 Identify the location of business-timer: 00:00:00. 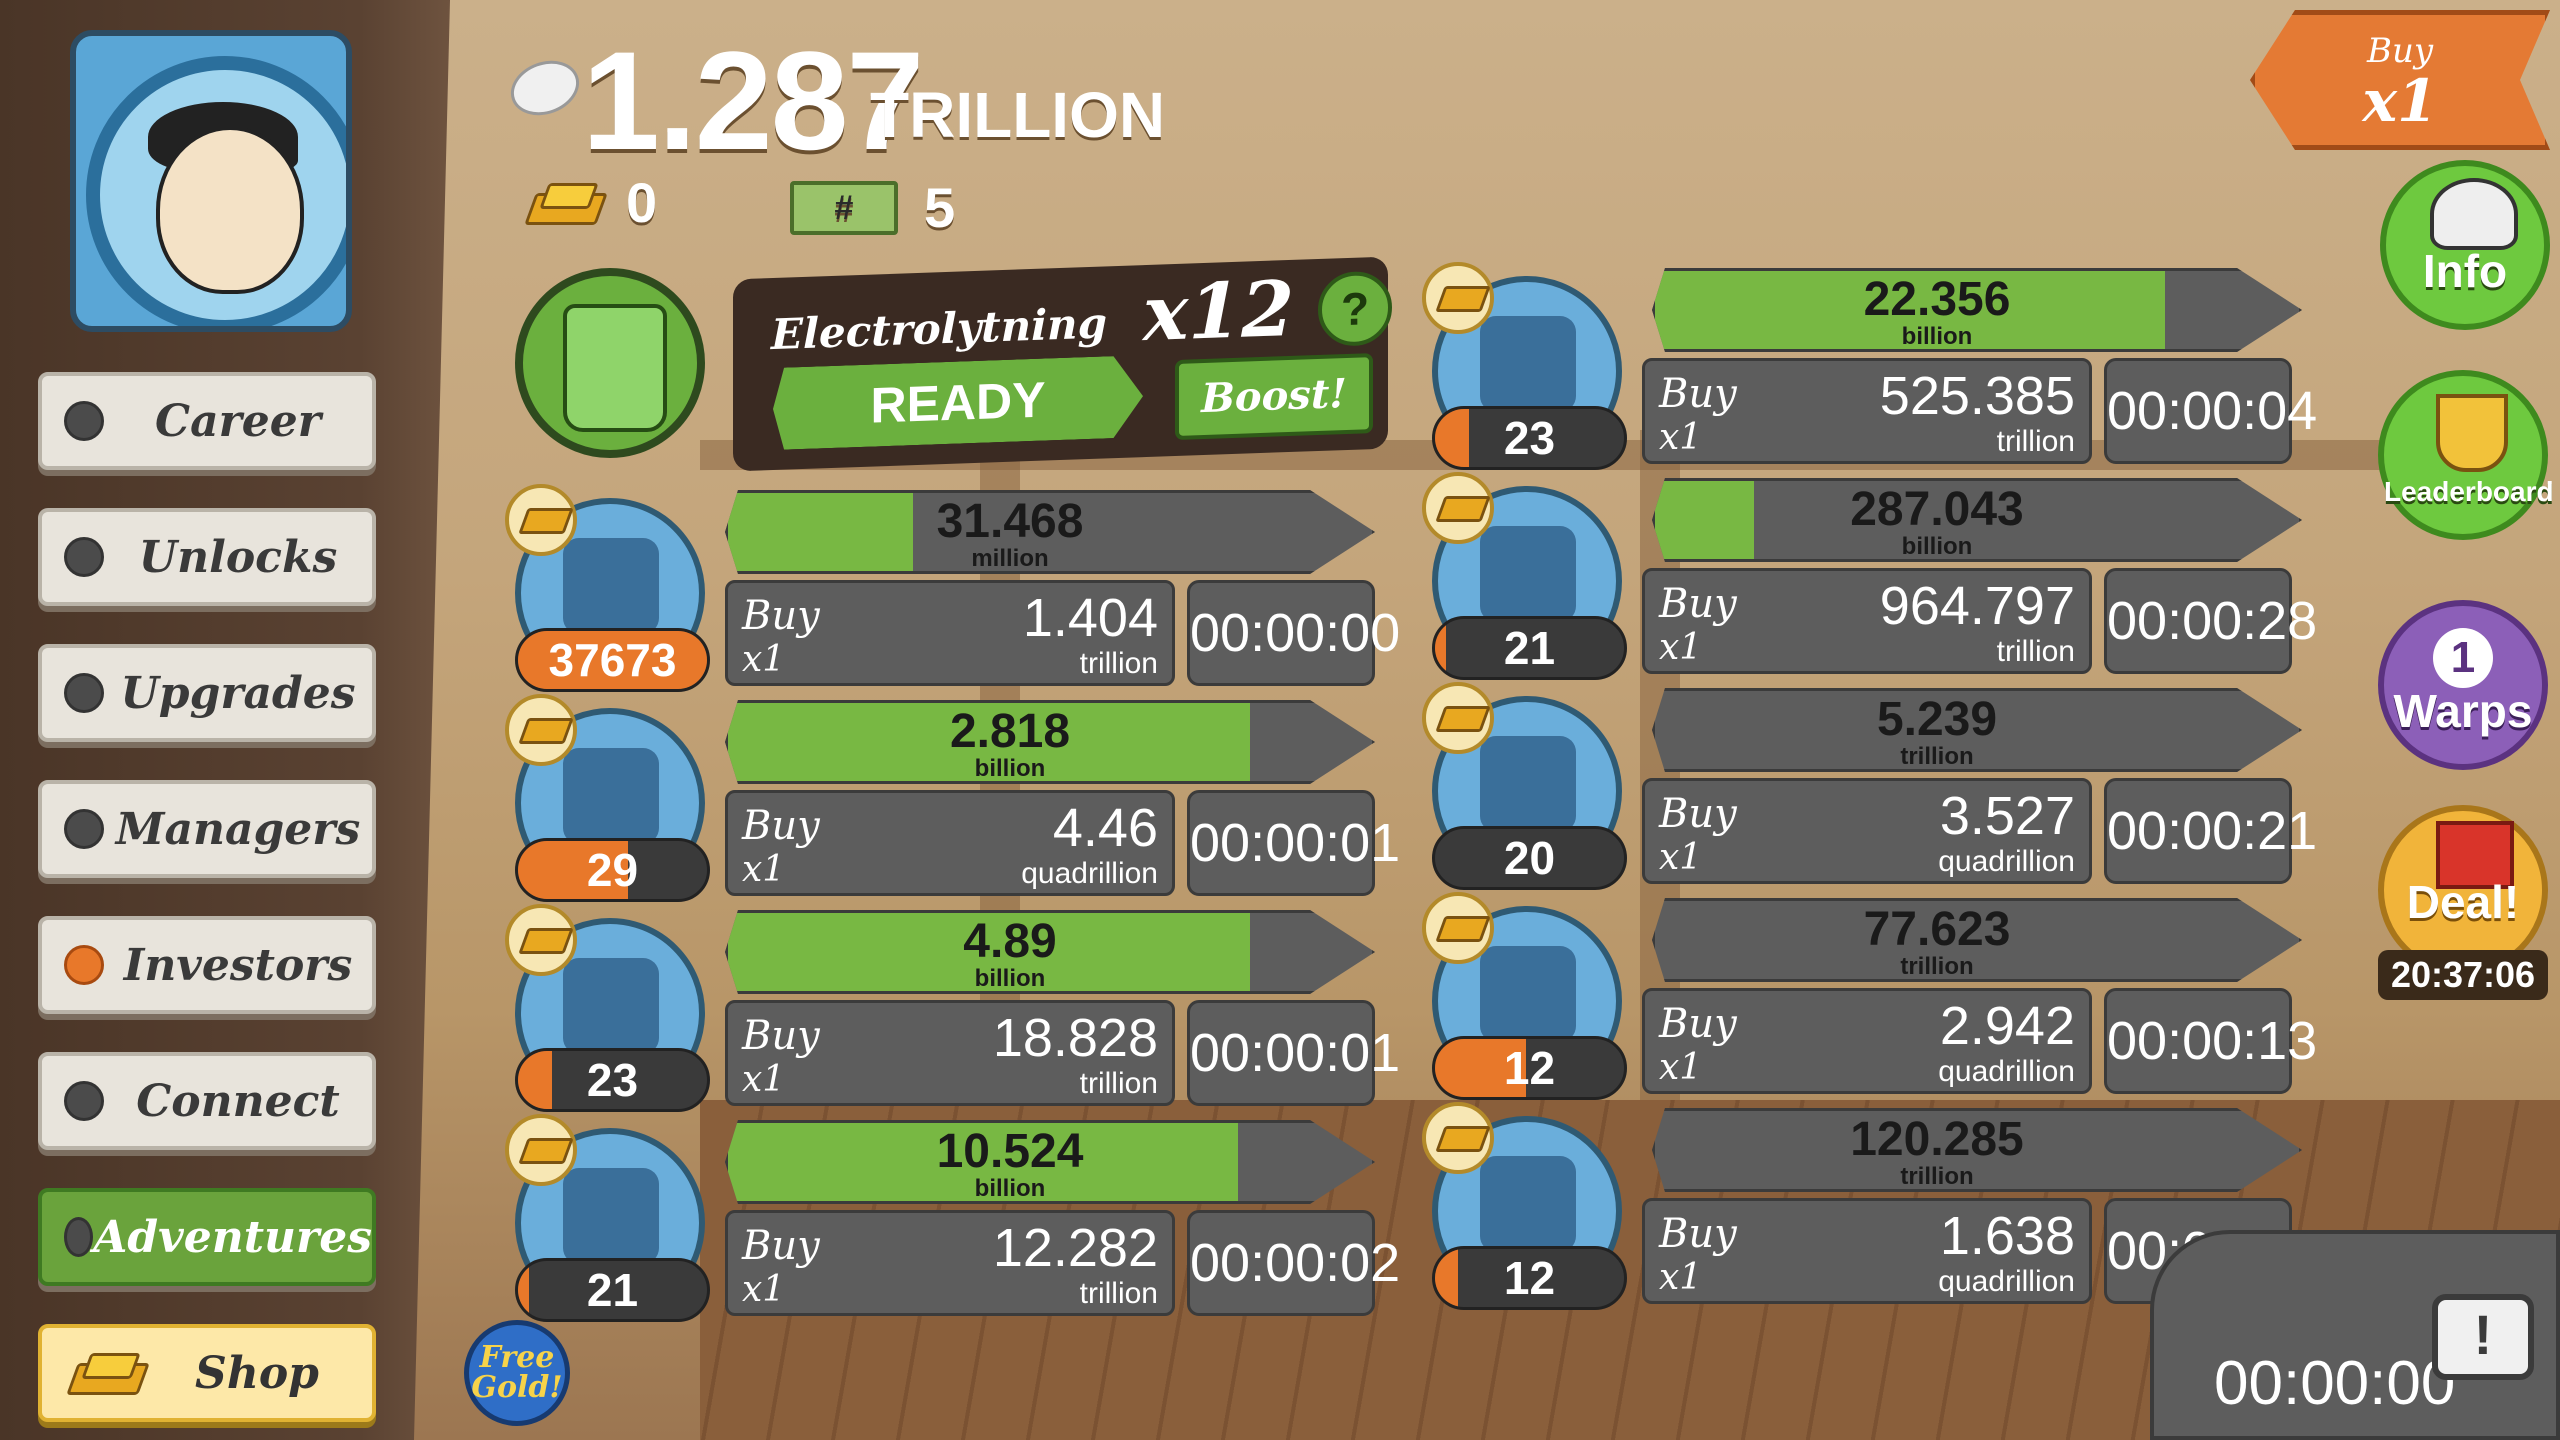
(1293, 633).